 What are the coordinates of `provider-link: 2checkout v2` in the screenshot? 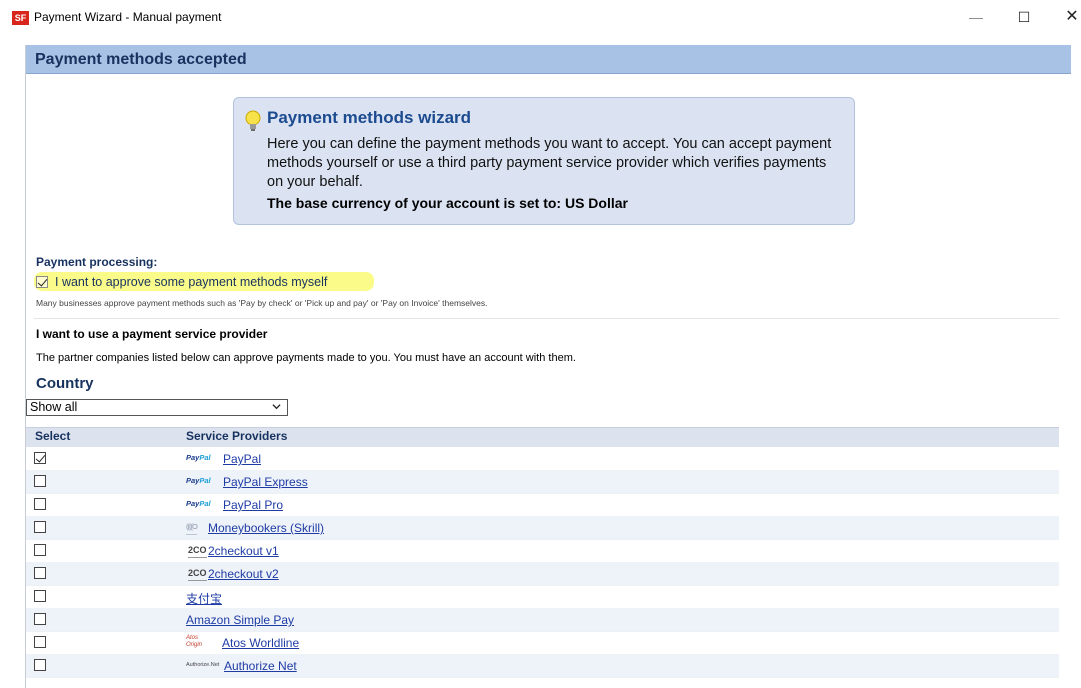 It's located at (243, 574).